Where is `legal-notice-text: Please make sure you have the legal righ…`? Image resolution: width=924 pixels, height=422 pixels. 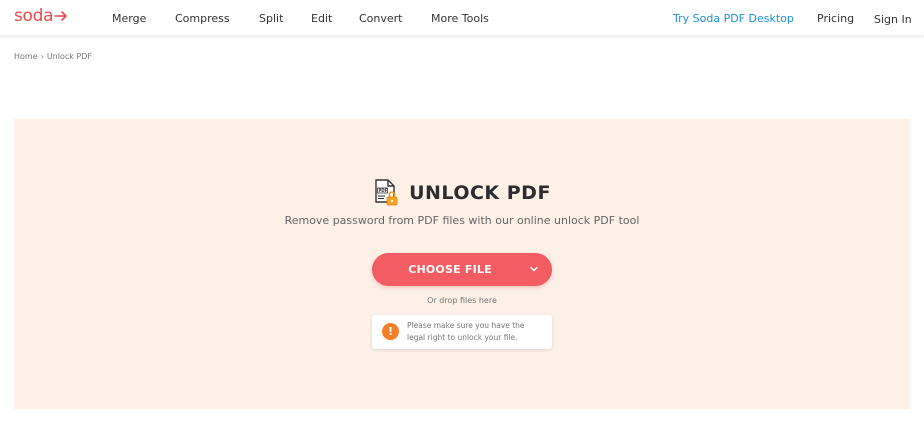
legal-notice-text: Please make sure you have the legal righ… is located at coordinates (477, 332).